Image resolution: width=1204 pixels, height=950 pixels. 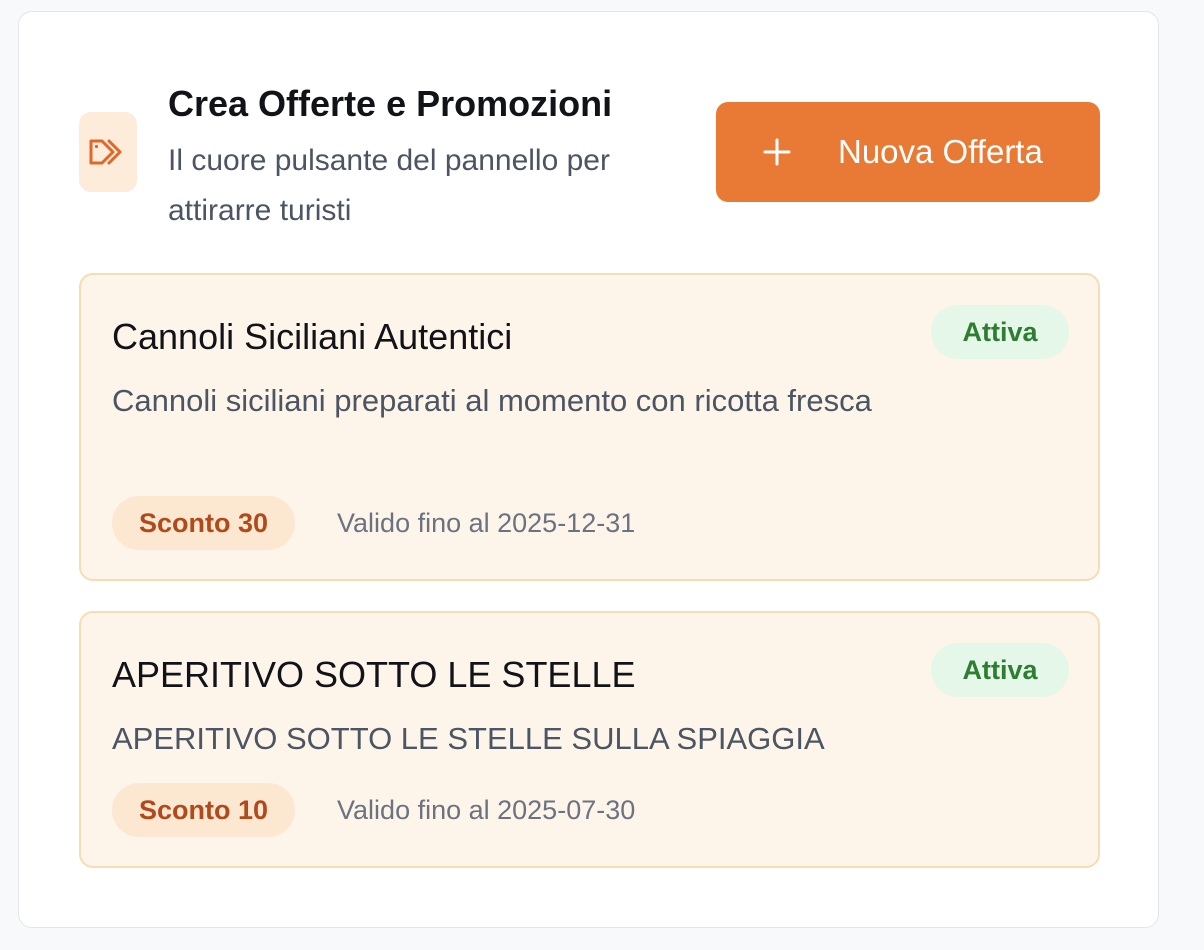 I want to click on validity-text: Valido fino al 2025-12-31, so click(x=486, y=522).